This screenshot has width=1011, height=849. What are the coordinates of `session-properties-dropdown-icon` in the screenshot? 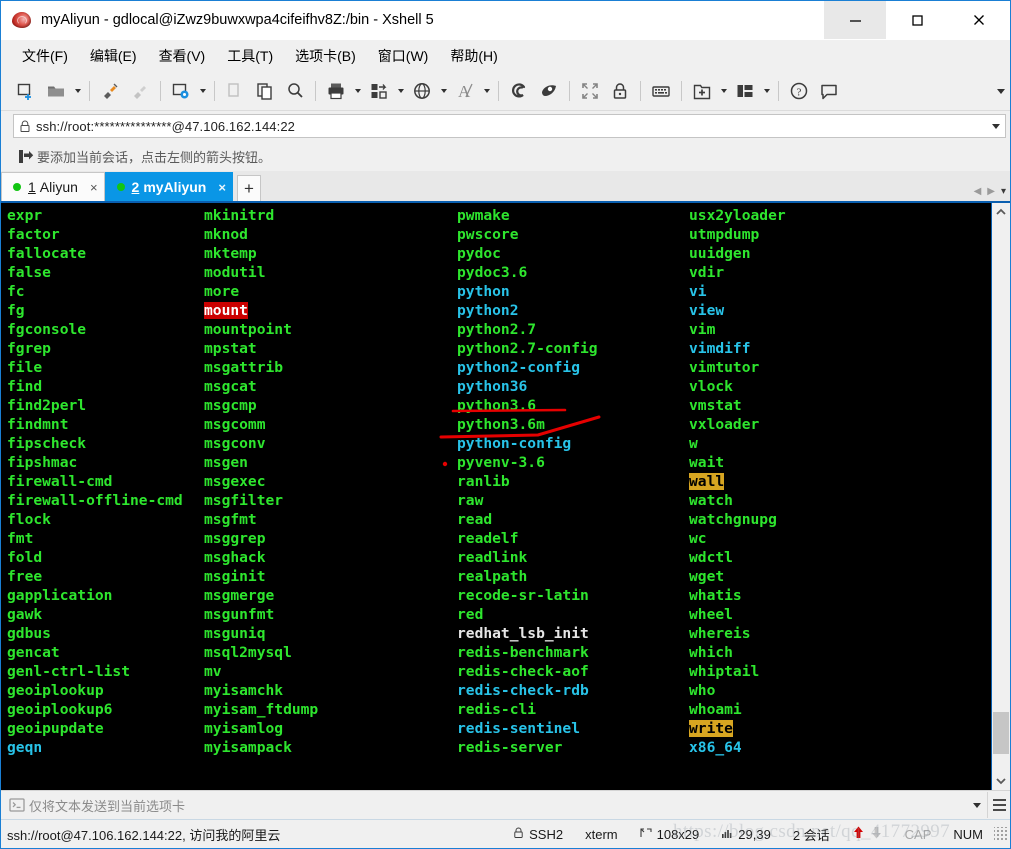 It's located at (202, 91).